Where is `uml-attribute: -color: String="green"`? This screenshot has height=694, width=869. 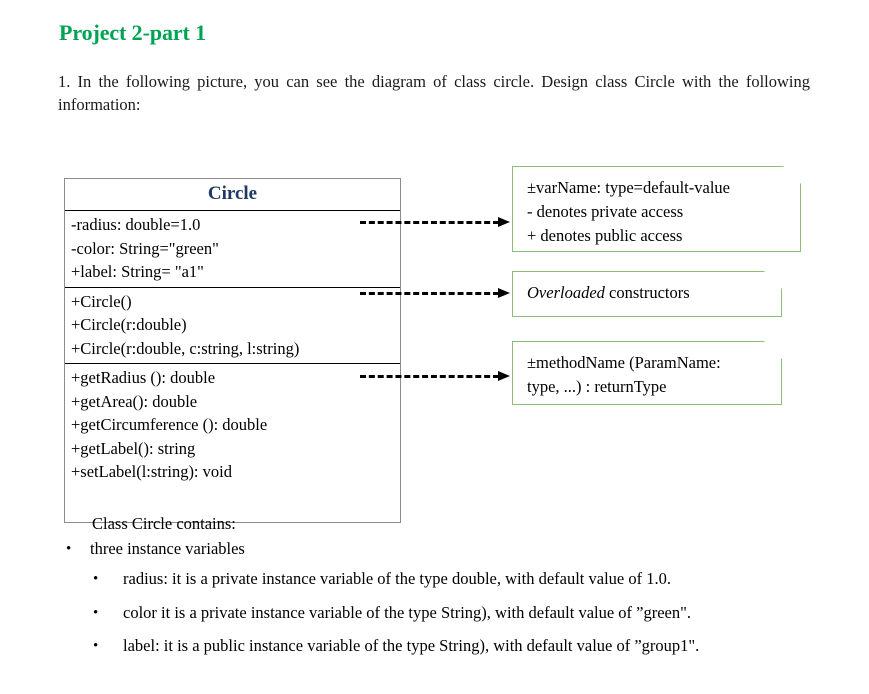
uml-attribute: -color: String="green" is located at coordinates (145, 248).